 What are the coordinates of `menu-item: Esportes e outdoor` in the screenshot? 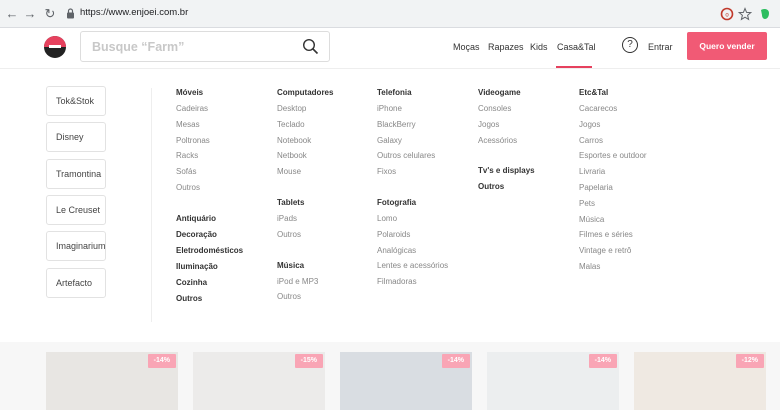 It's located at (613, 158).